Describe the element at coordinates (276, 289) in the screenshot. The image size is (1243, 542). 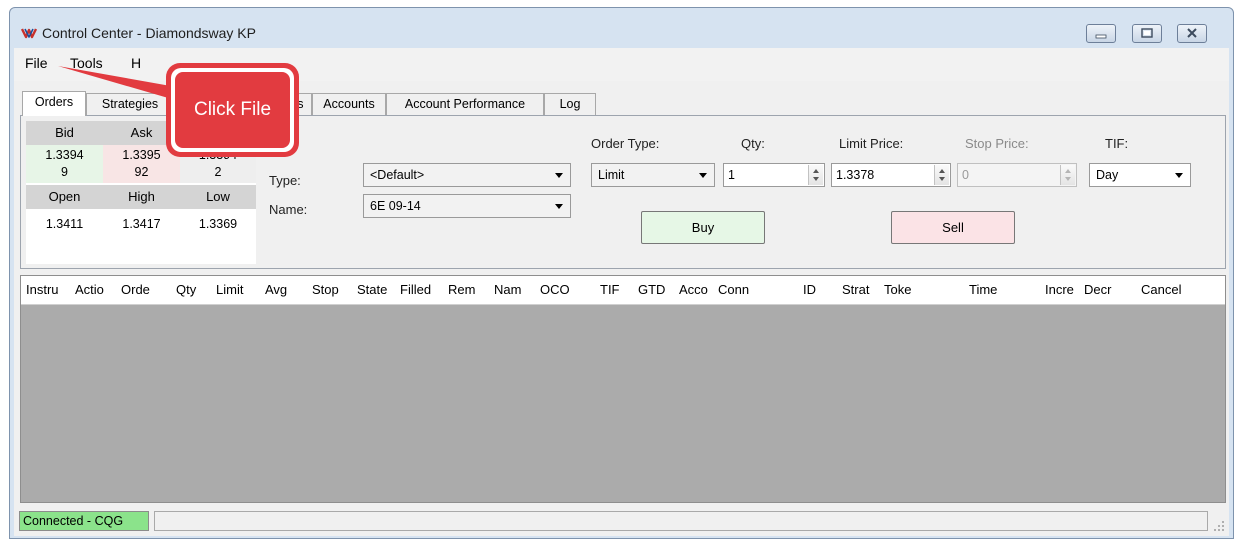
I see `column-header: Avg` at that location.